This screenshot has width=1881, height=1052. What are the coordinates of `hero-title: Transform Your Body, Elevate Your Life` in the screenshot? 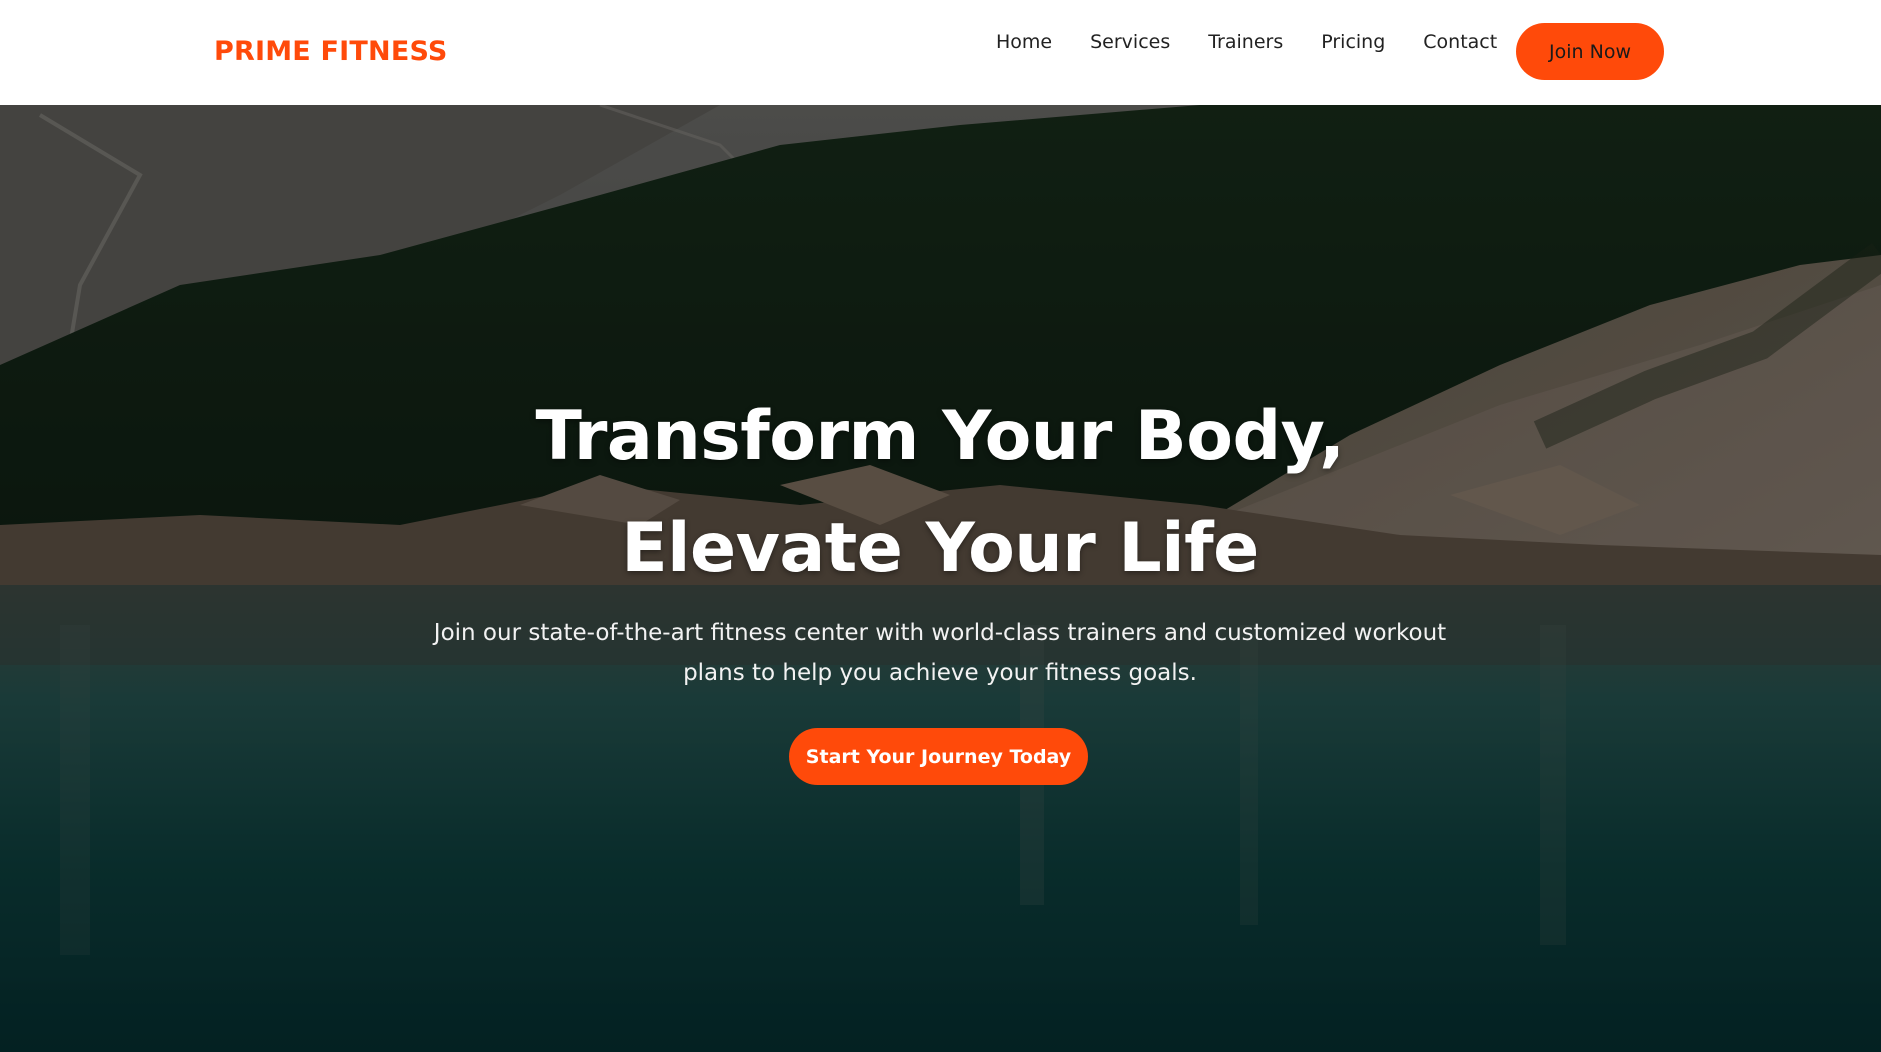 It's located at (940, 492).